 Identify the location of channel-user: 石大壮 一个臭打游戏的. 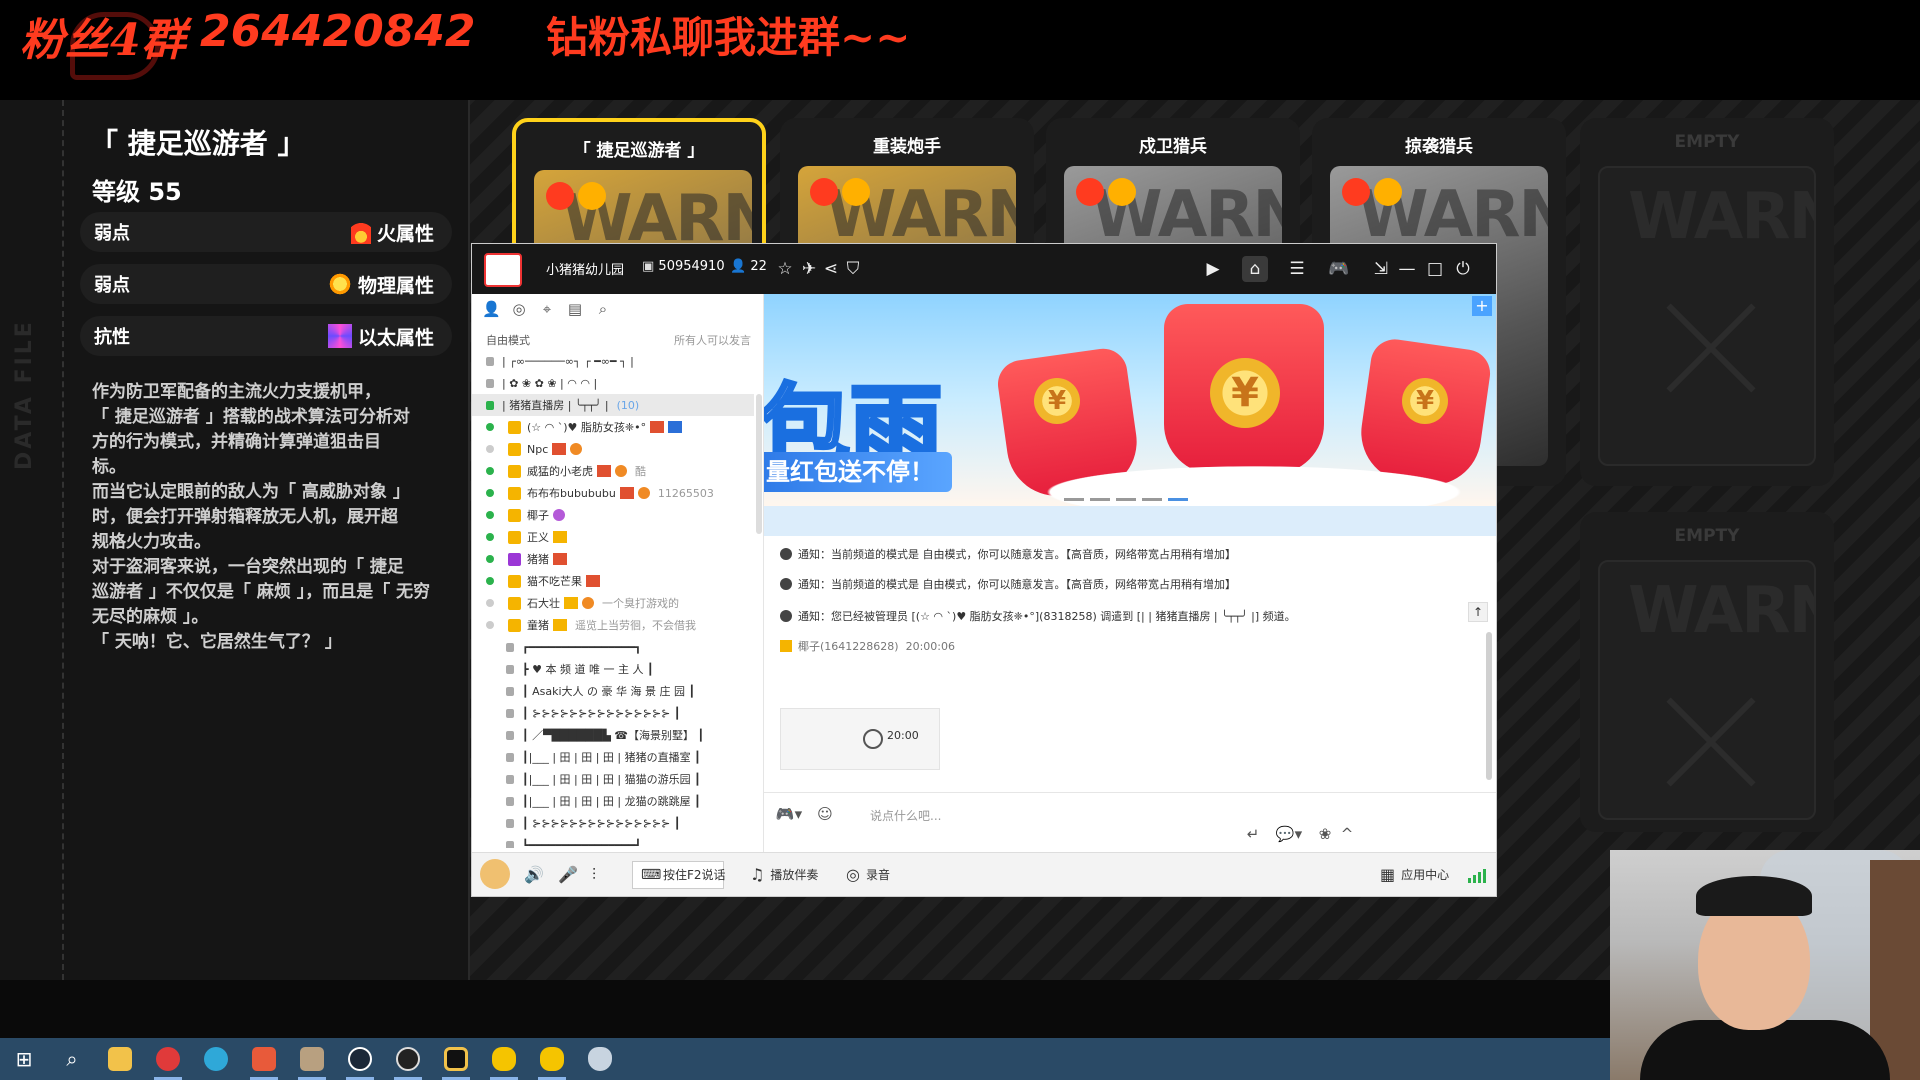
(613, 603).